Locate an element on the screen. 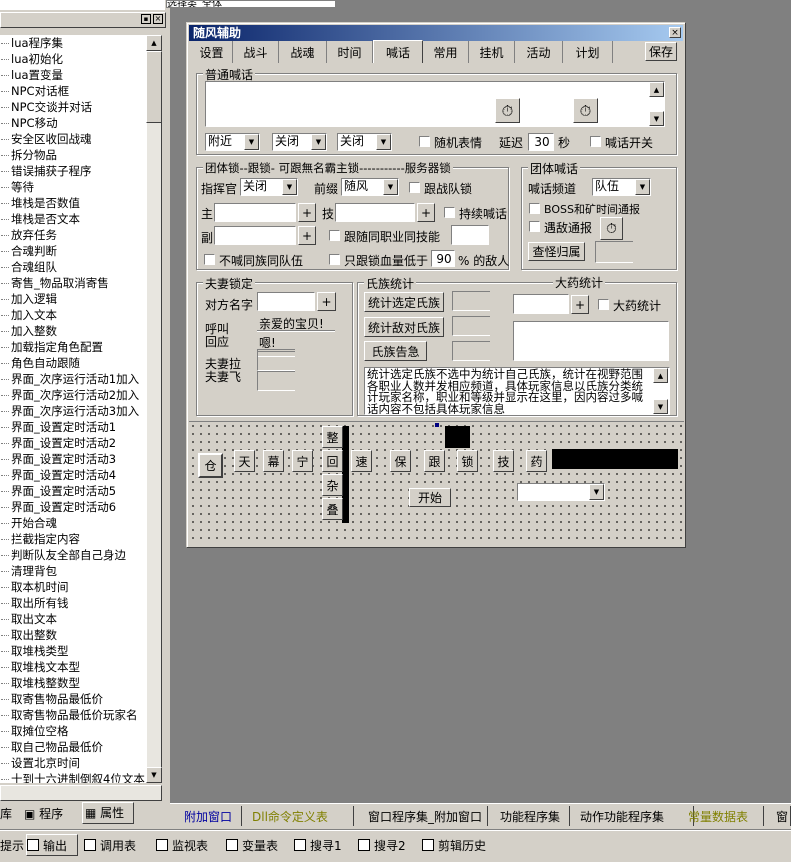 The width and height of the screenshot is (791, 862). medicine-checkbox is located at coordinates (603, 304).